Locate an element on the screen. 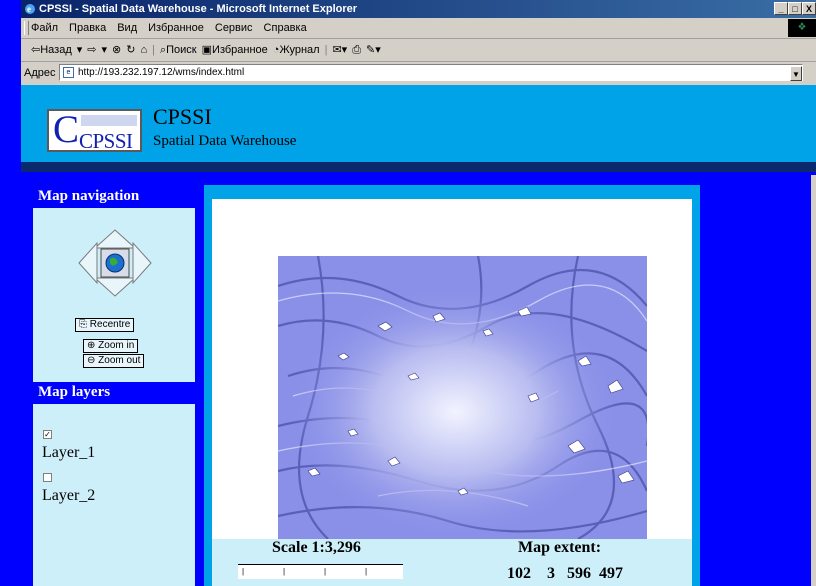 The width and height of the screenshot is (816, 586). map-navigation-title: Map navigation is located at coordinates (114, 197).